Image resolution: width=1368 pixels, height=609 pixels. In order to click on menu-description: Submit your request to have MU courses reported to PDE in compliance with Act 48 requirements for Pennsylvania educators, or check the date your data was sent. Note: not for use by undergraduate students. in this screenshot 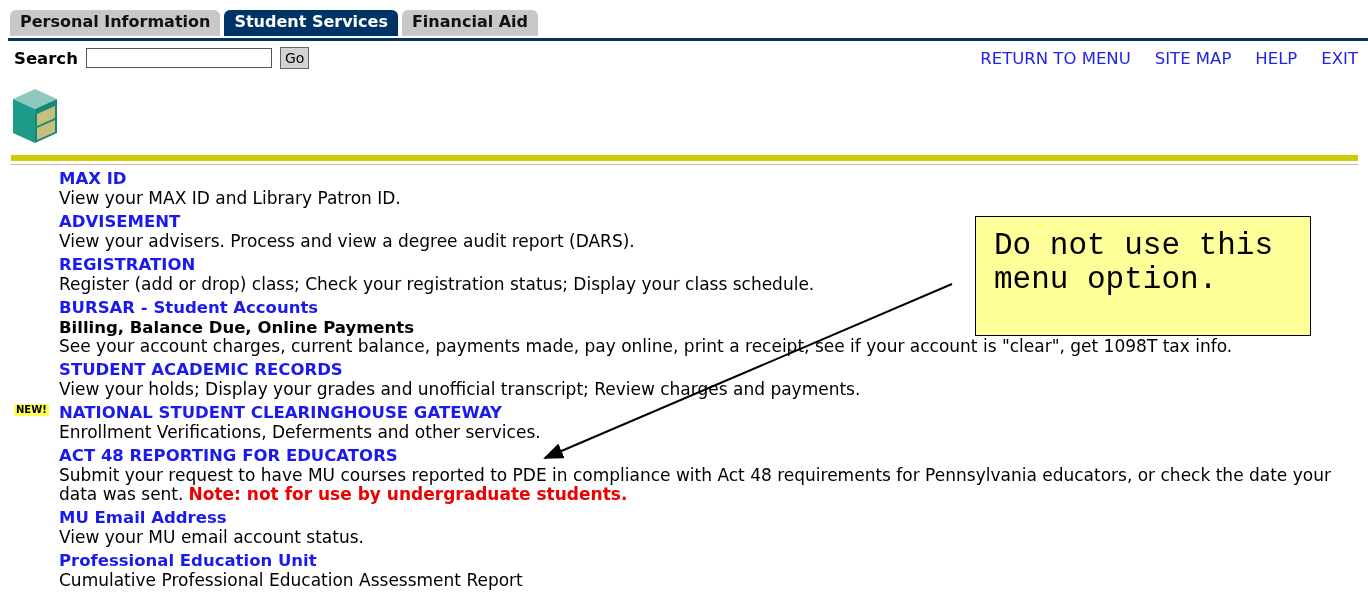, I will do `click(695, 485)`.